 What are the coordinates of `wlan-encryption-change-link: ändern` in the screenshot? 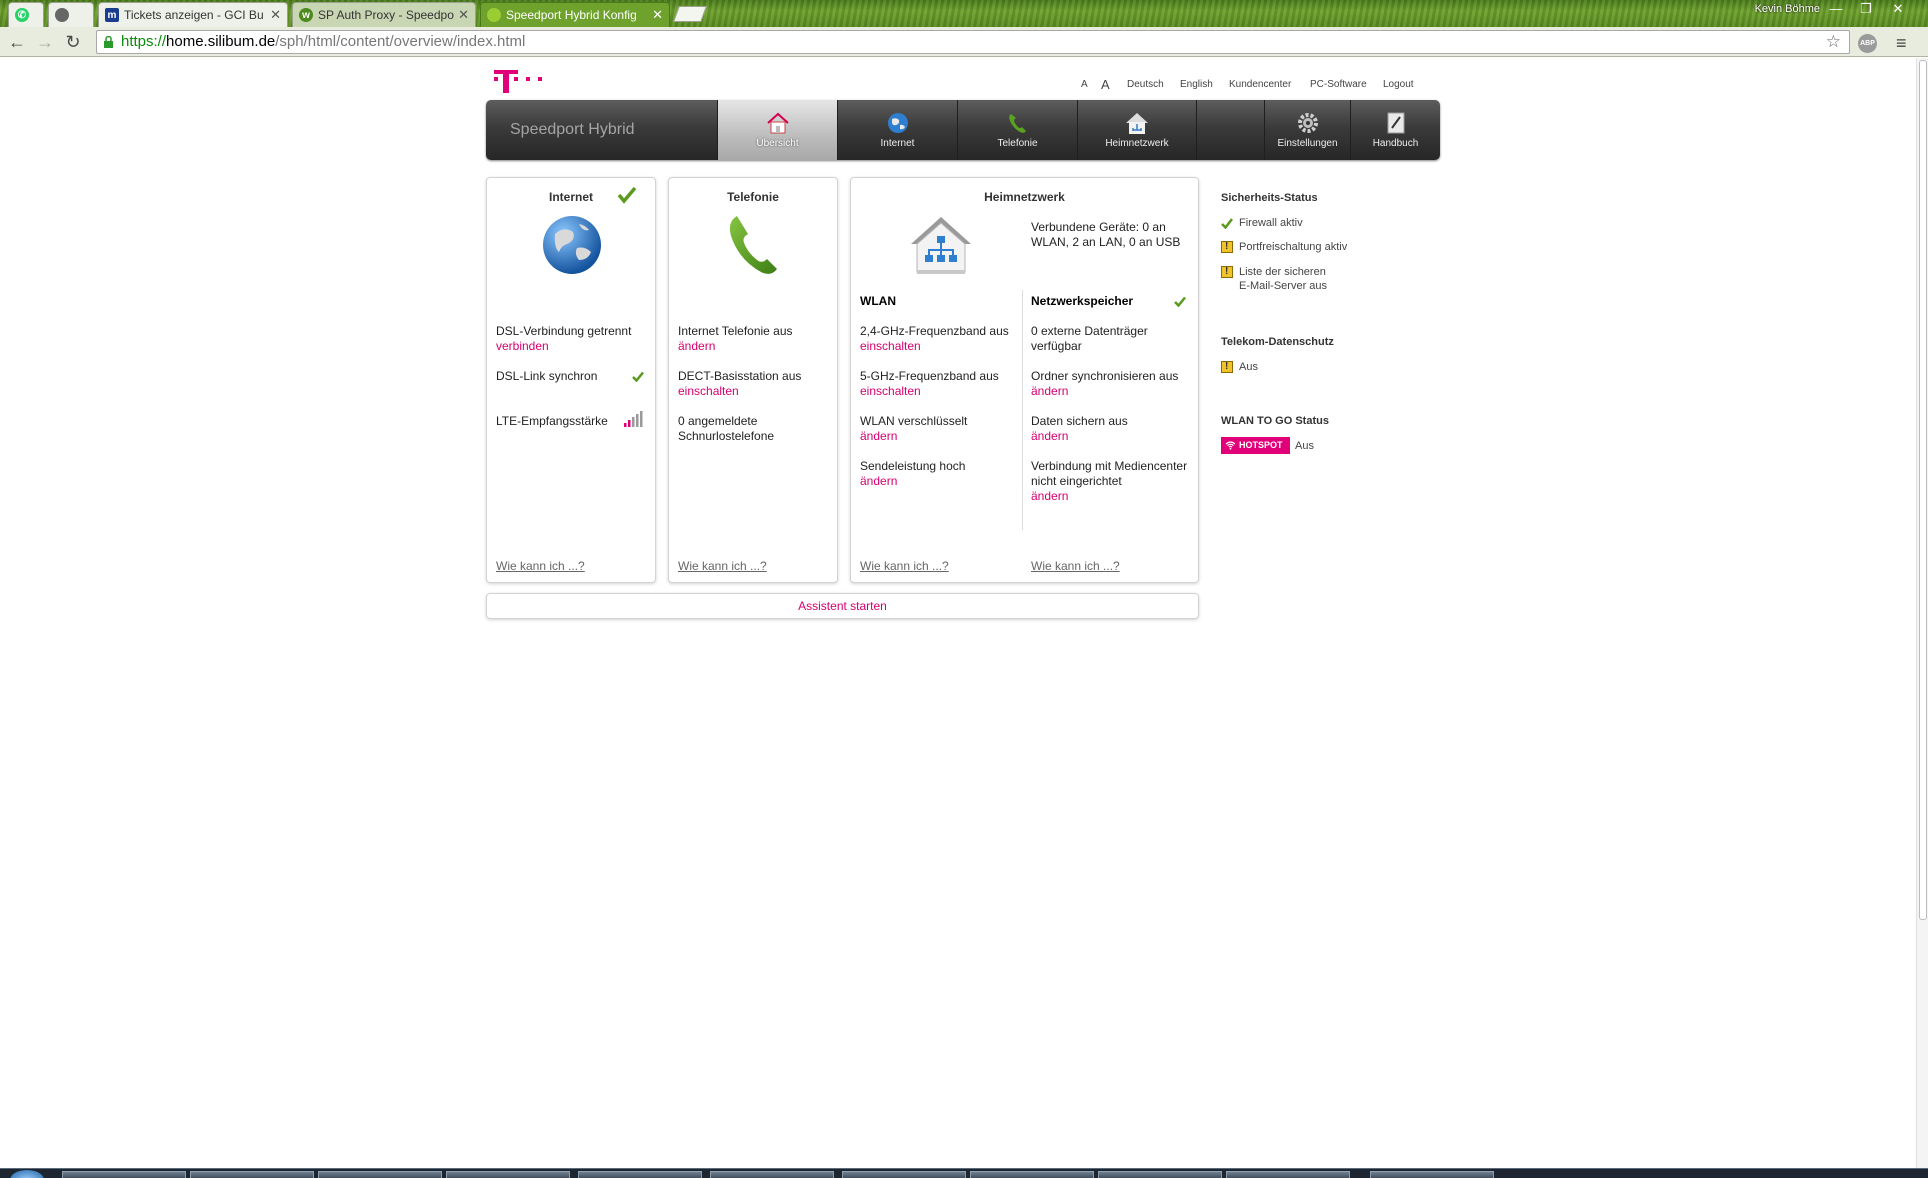 It's located at (878, 436).